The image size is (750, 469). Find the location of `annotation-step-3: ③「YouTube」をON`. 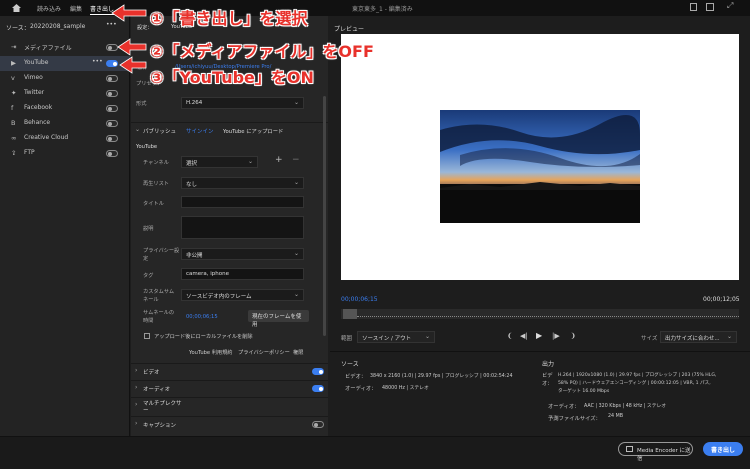

annotation-step-3: ③「YouTube」をON is located at coordinates (232, 77).